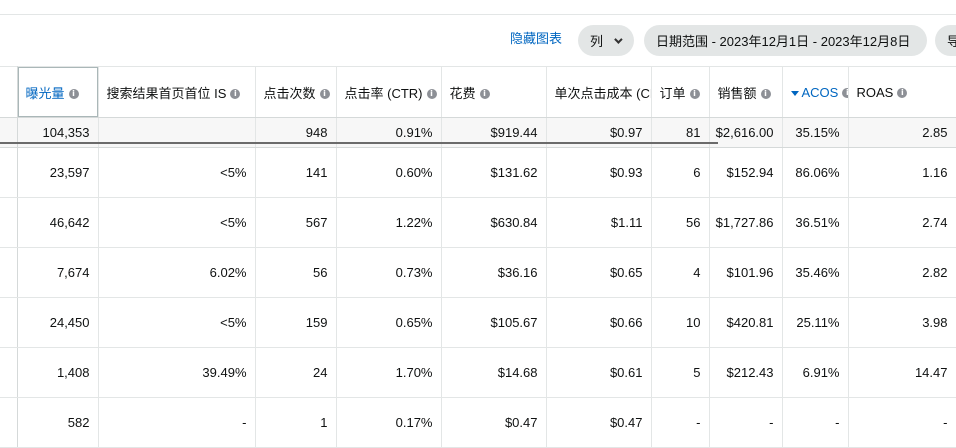  I want to click on cell-cpc: $0.93, so click(599, 172).